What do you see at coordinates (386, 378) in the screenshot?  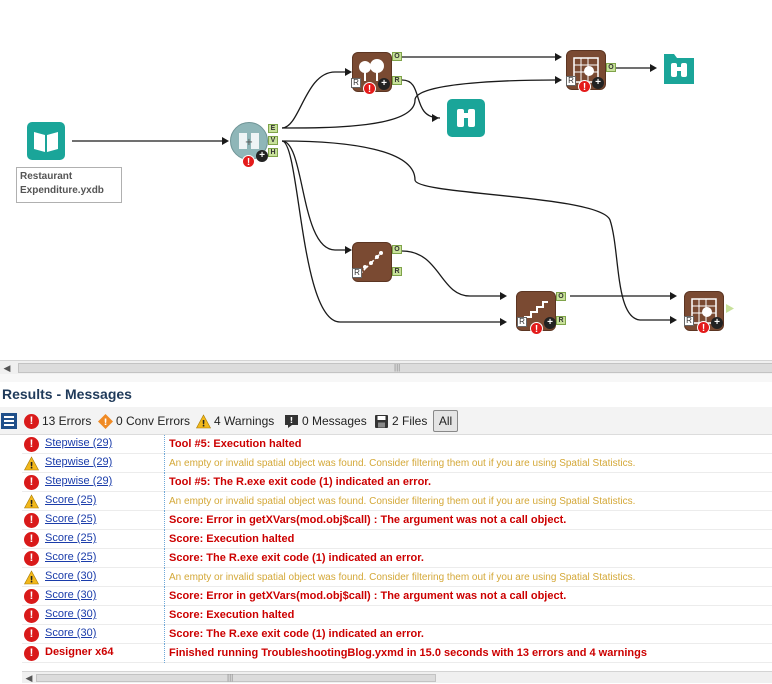 I see `panel-splitter` at bounding box center [386, 378].